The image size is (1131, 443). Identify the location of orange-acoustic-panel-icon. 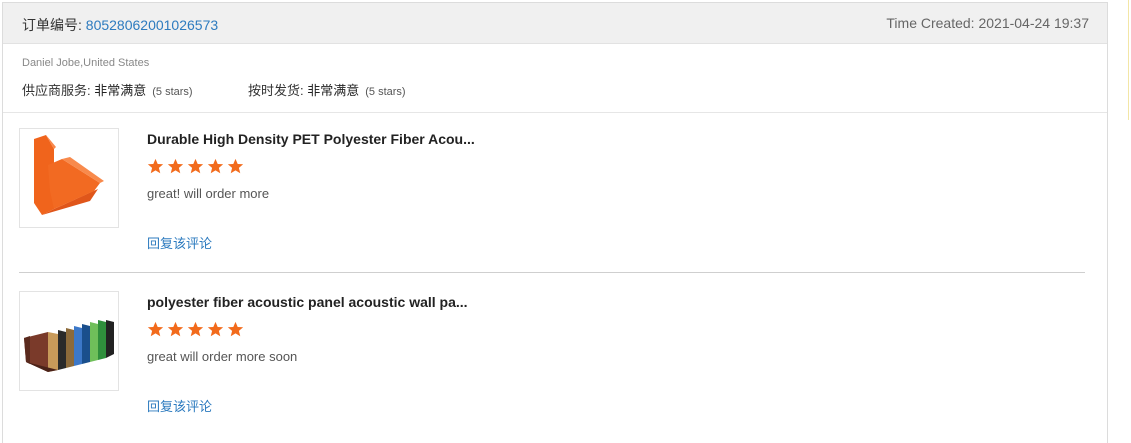
(69, 178).